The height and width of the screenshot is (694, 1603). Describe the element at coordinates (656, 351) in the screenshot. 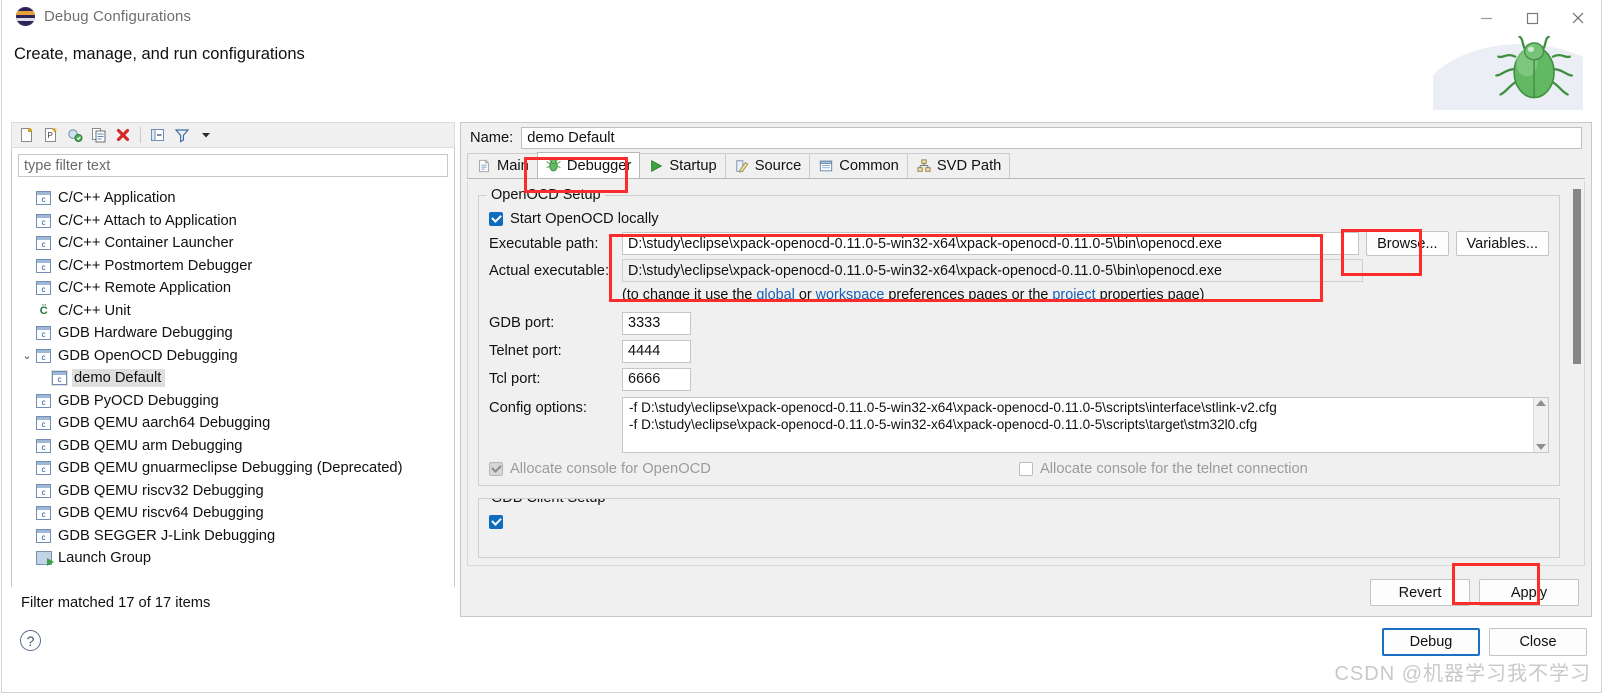

I see `telnet-port-input: 4444` at that location.